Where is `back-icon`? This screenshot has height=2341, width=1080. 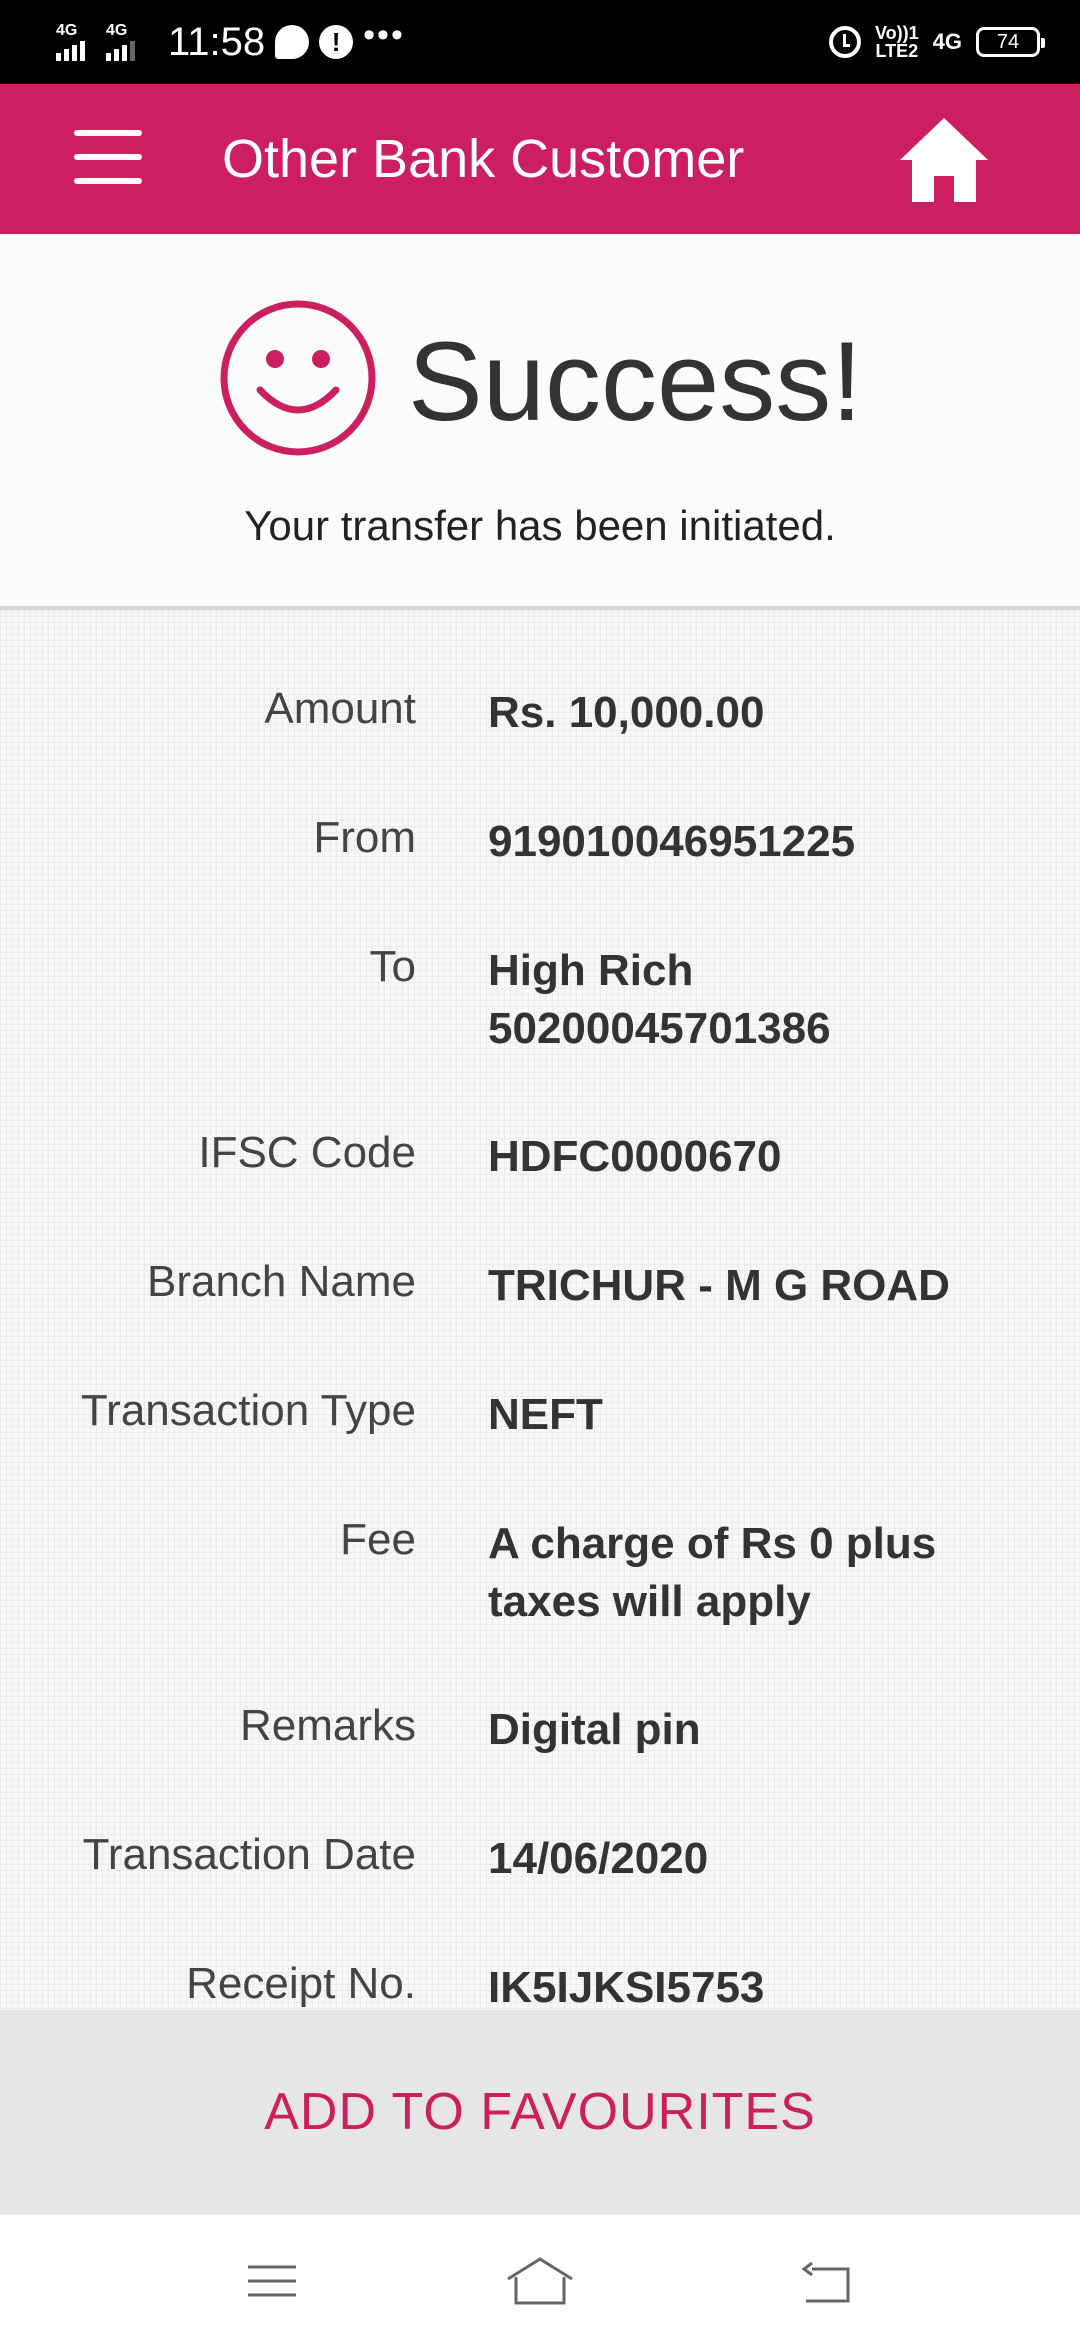 back-icon is located at coordinates (826, 2281).